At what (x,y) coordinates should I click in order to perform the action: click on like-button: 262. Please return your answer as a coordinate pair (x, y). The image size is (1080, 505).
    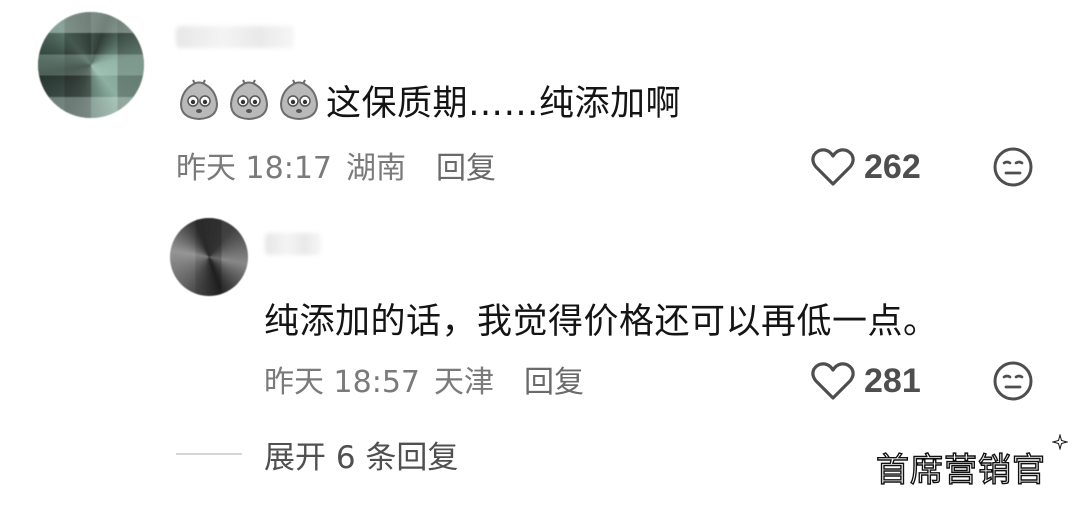
    Looking at the image, I should click on (865, 167).